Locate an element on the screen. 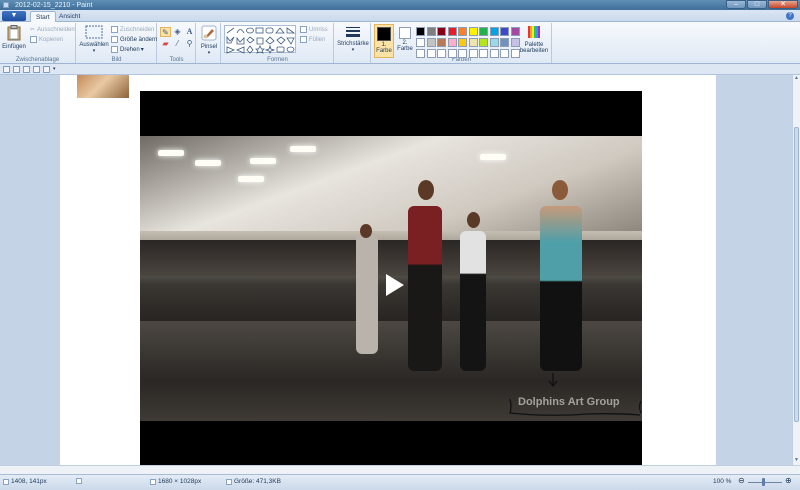  cut-button: ✂ Ausschneiden is located at coordinates (52, 30).